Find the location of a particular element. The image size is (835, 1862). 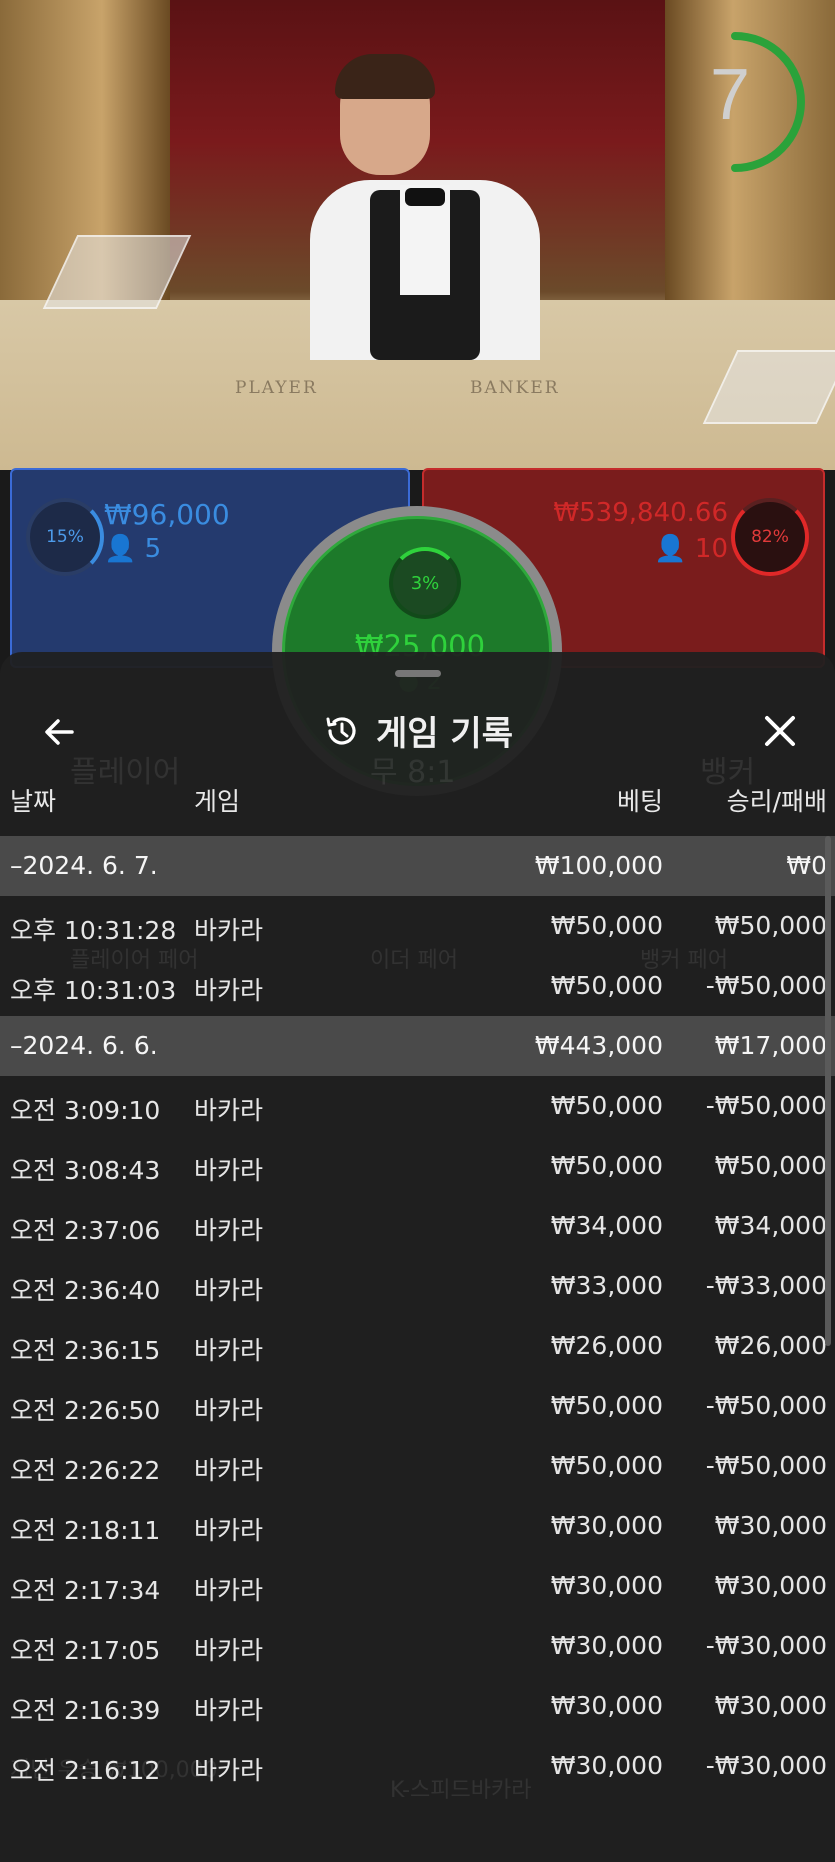

table-label-player: PLAYER is located at coordinates (276, 388).